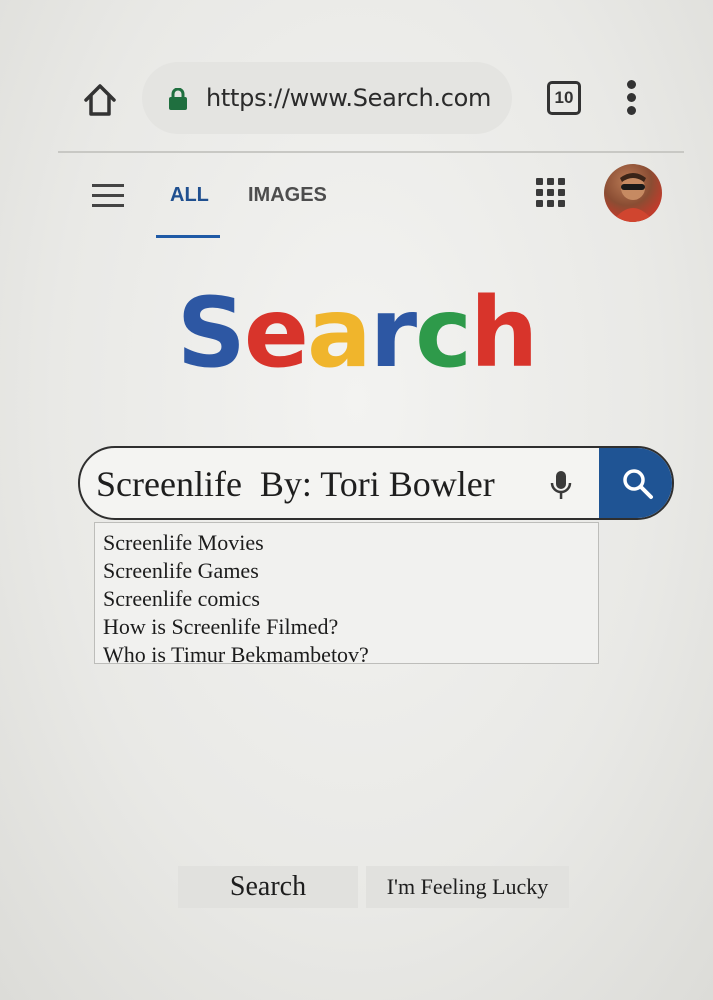 This screenshot has width=713, height=1000. Describe the element at coordinates (189, 195) in the screenshot. I see `tab-all: ALL` at that location.